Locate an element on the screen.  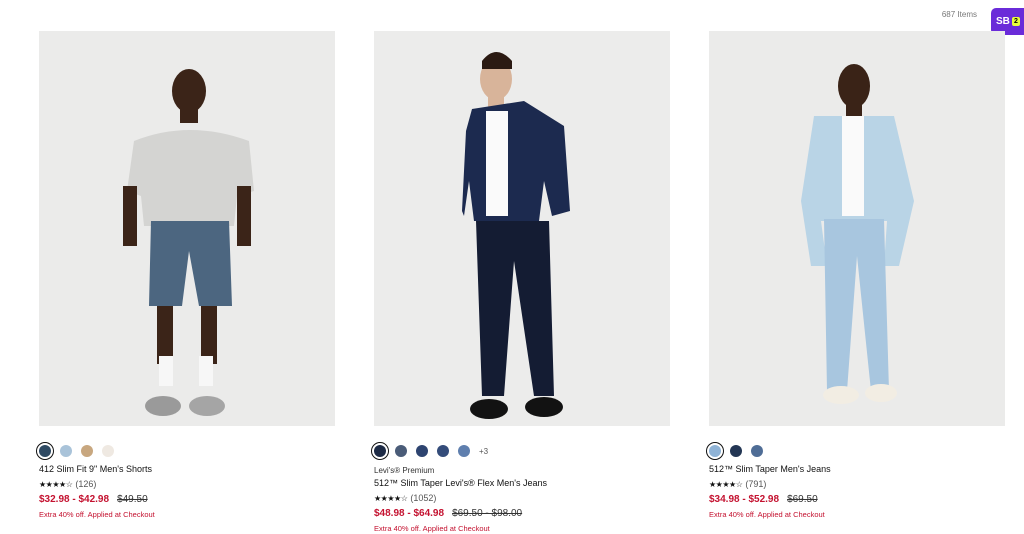
product-brand: Levi's® Premium is located at coordinates (404, 470).